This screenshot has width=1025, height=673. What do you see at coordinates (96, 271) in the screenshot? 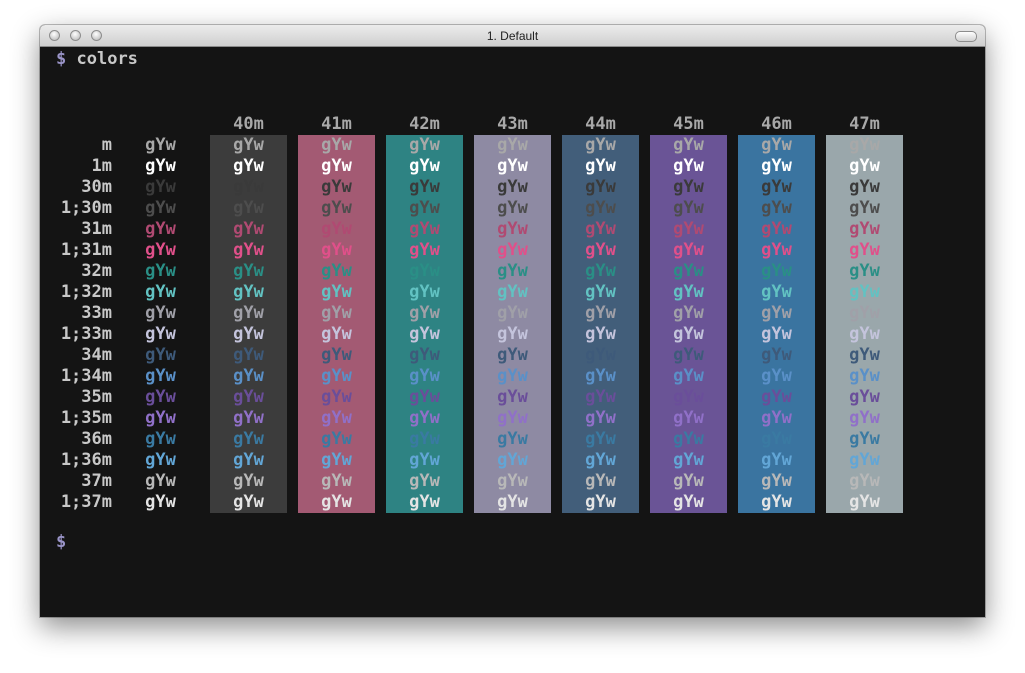
I see `row-label: 32m` at bounding box center [96, 271].